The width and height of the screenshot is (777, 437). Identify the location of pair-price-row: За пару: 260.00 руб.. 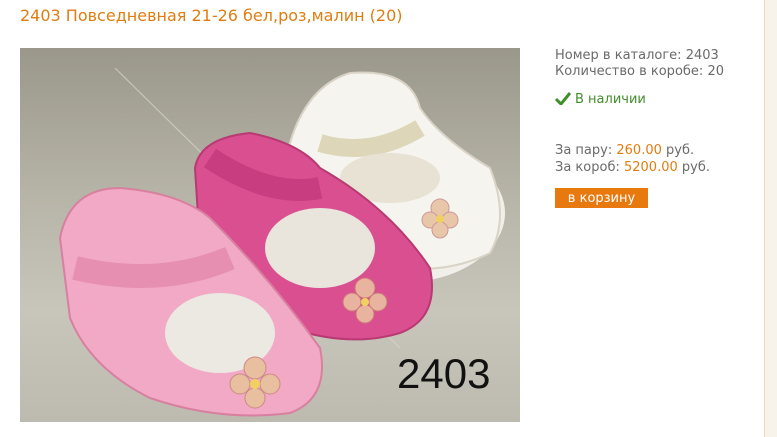
(624, 150).